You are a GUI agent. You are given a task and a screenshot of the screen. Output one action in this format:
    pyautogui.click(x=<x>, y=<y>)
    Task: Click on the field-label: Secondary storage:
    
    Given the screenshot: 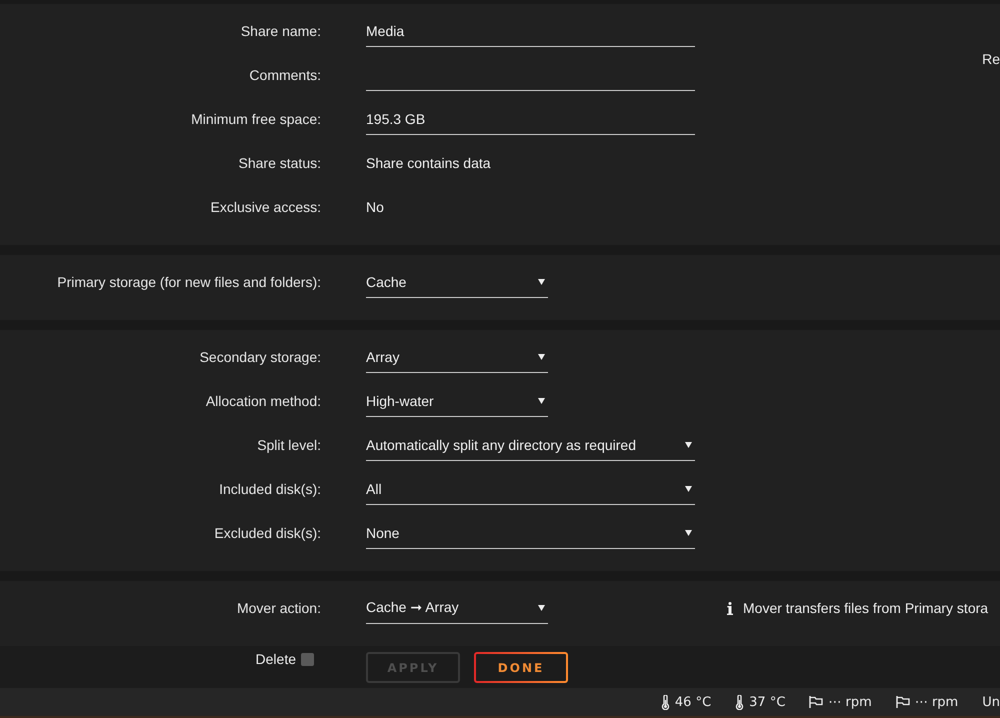 What is the action you would take?
    pyautogui.click(x=259, y=357)
    